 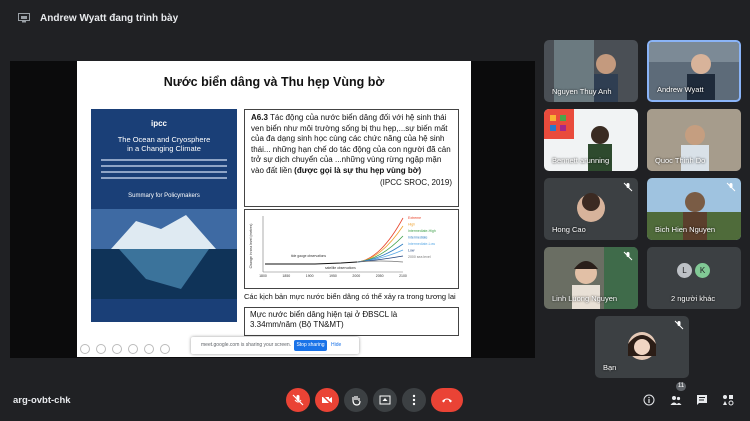 I want to click on slide-menu-icon, so click(x=149, y=349).